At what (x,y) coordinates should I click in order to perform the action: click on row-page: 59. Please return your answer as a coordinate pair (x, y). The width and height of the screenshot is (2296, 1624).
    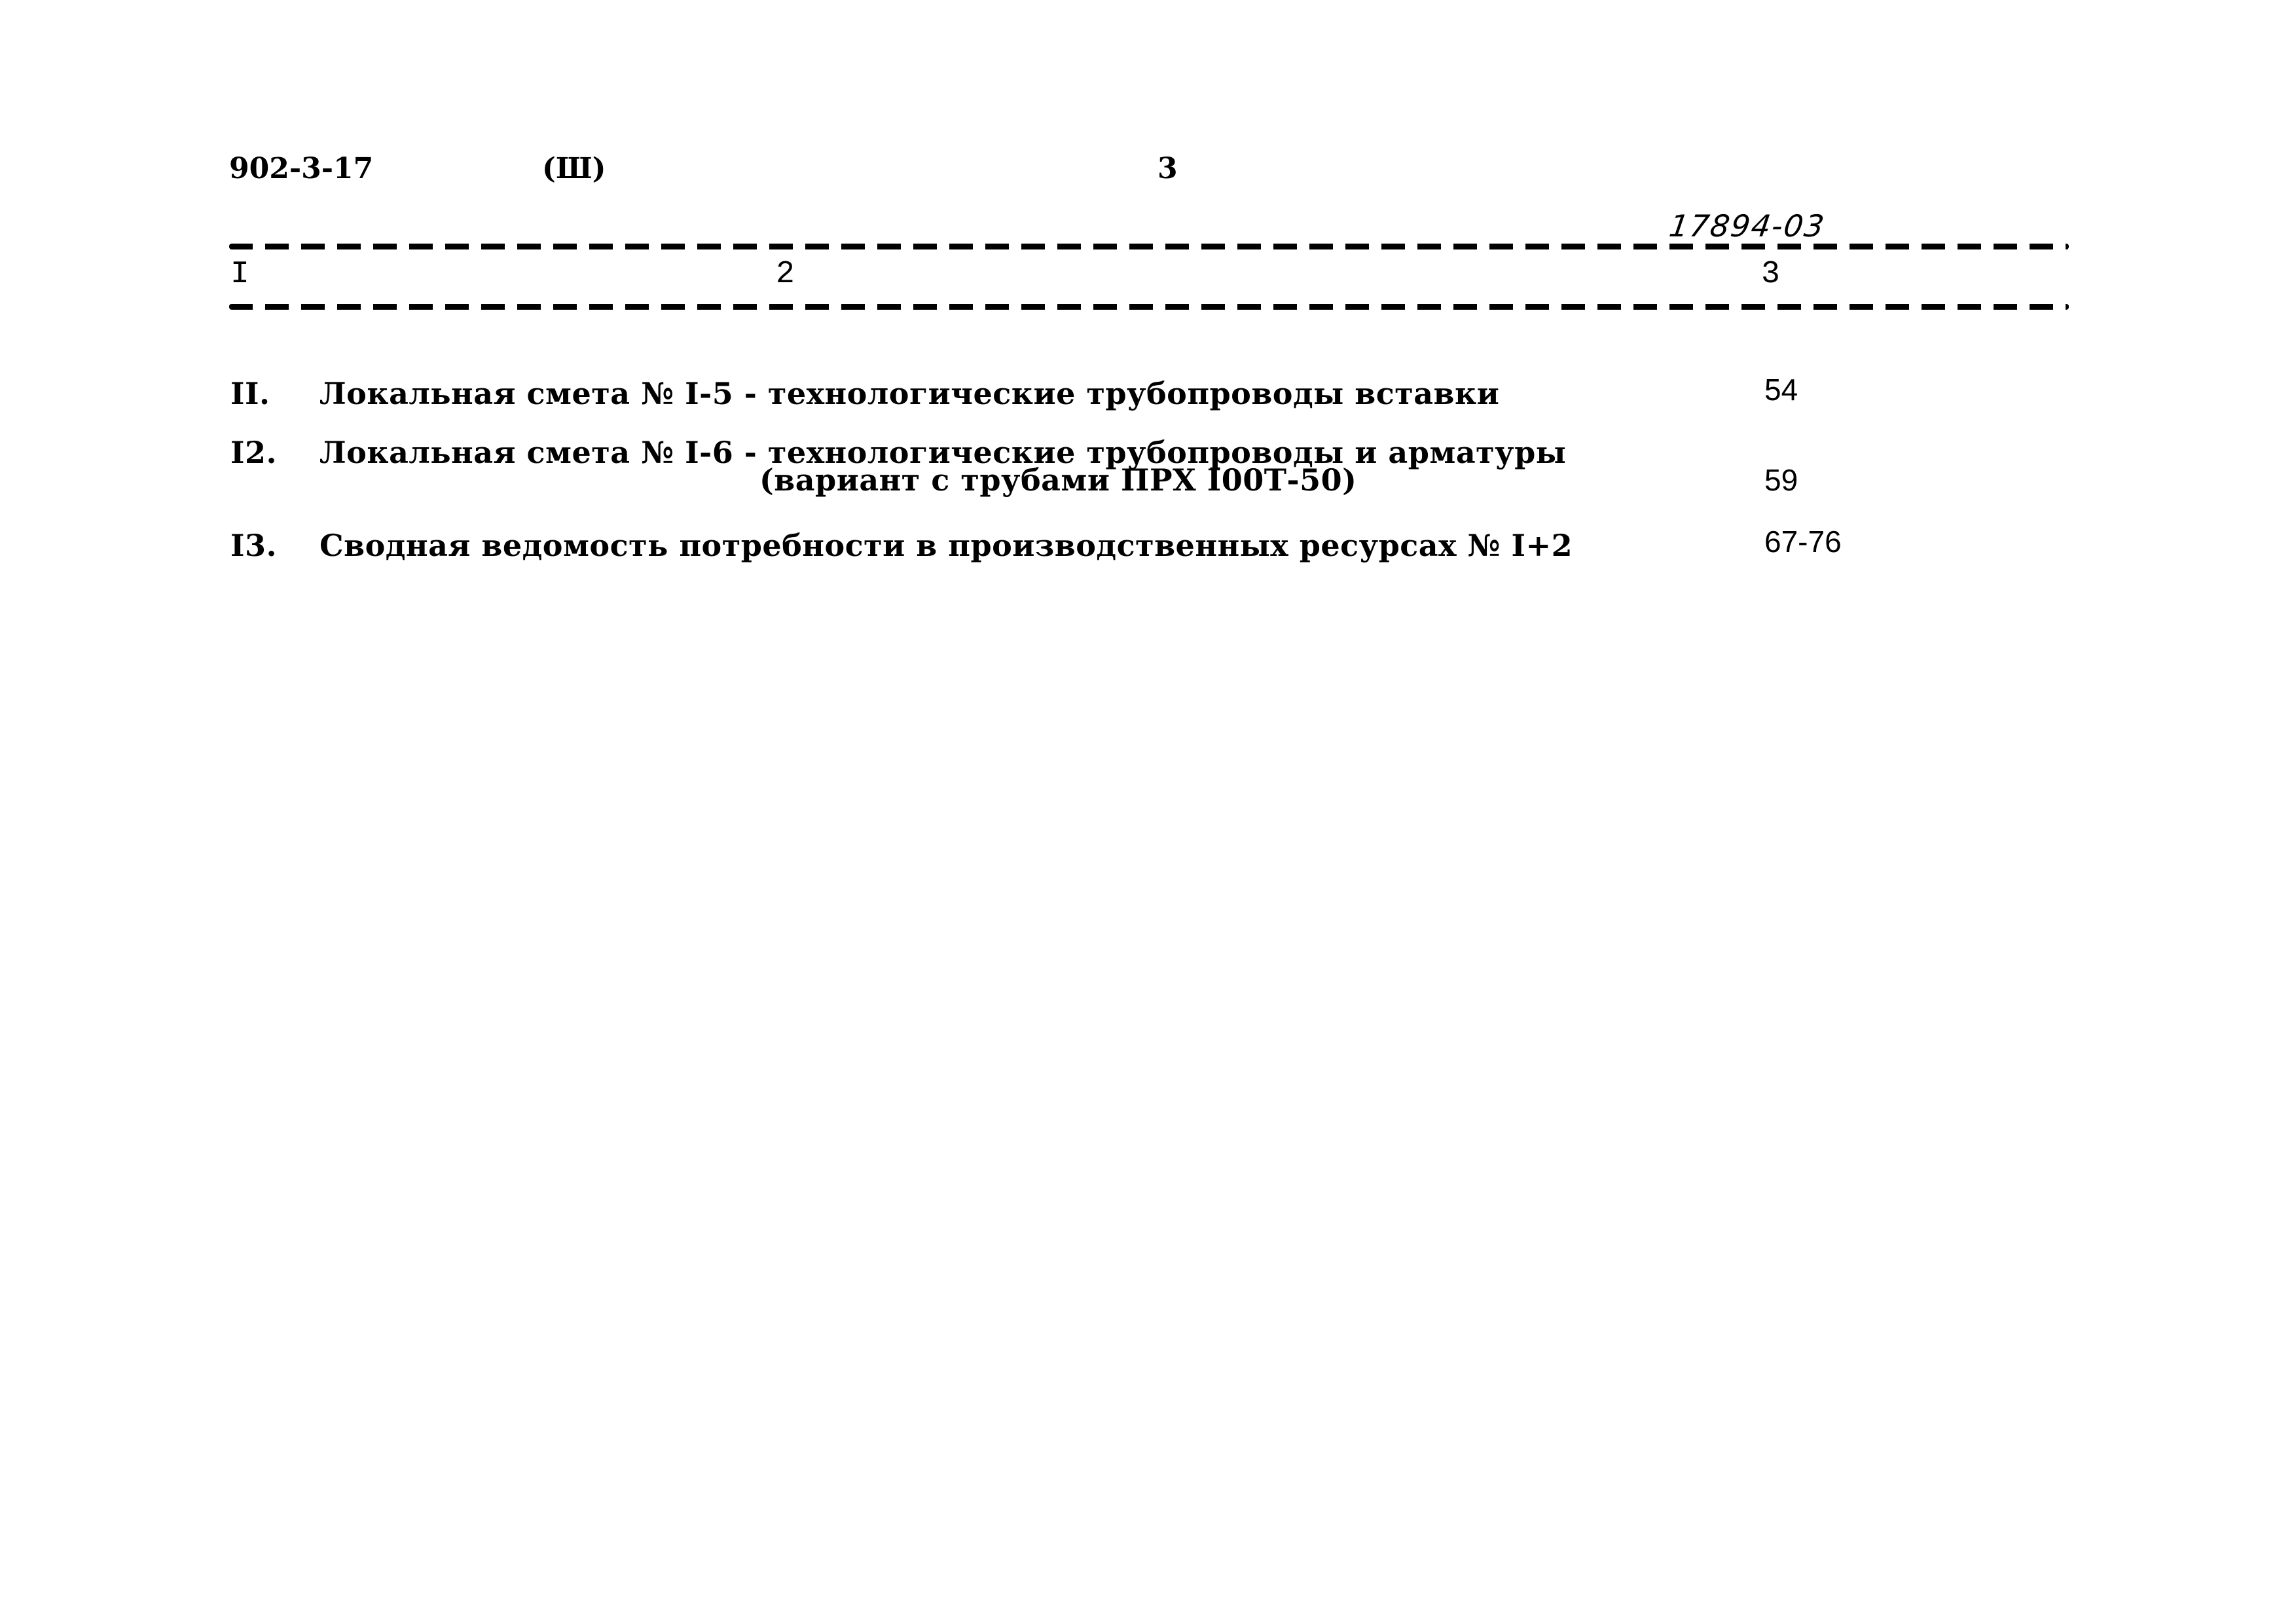
    Looking at the image, I should click on (1781, 480).